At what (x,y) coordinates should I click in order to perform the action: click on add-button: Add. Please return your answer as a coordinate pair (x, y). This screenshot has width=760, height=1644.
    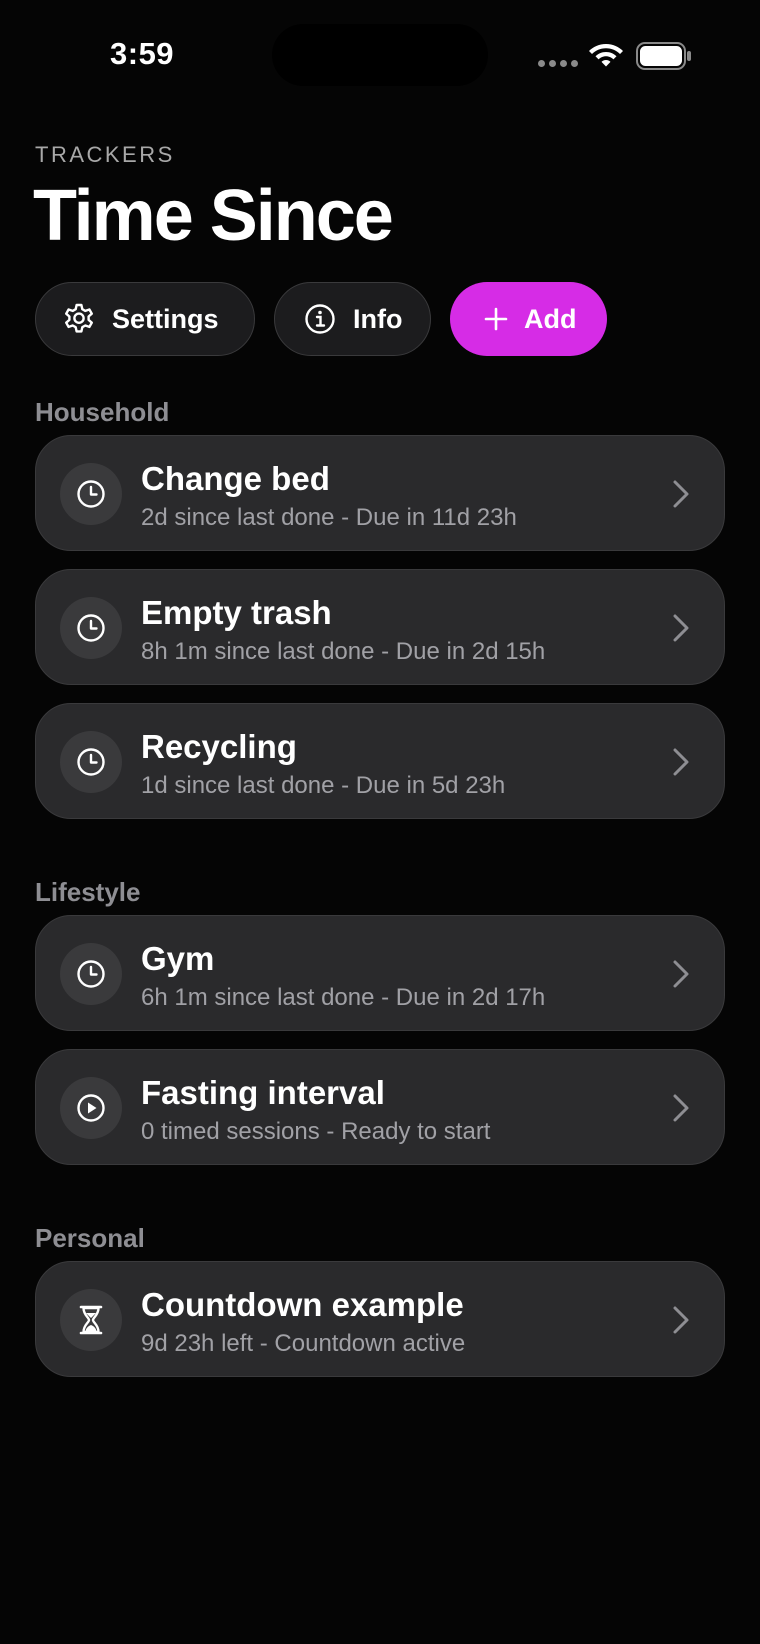
    Looking at the image, I should click on (528, 319).